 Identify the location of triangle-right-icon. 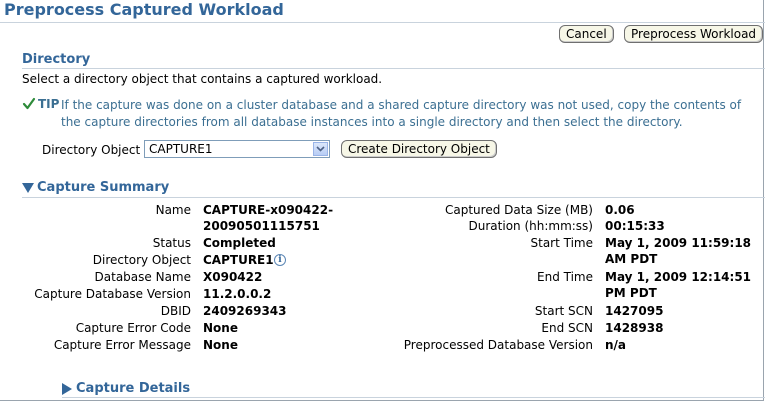
(67, 389).